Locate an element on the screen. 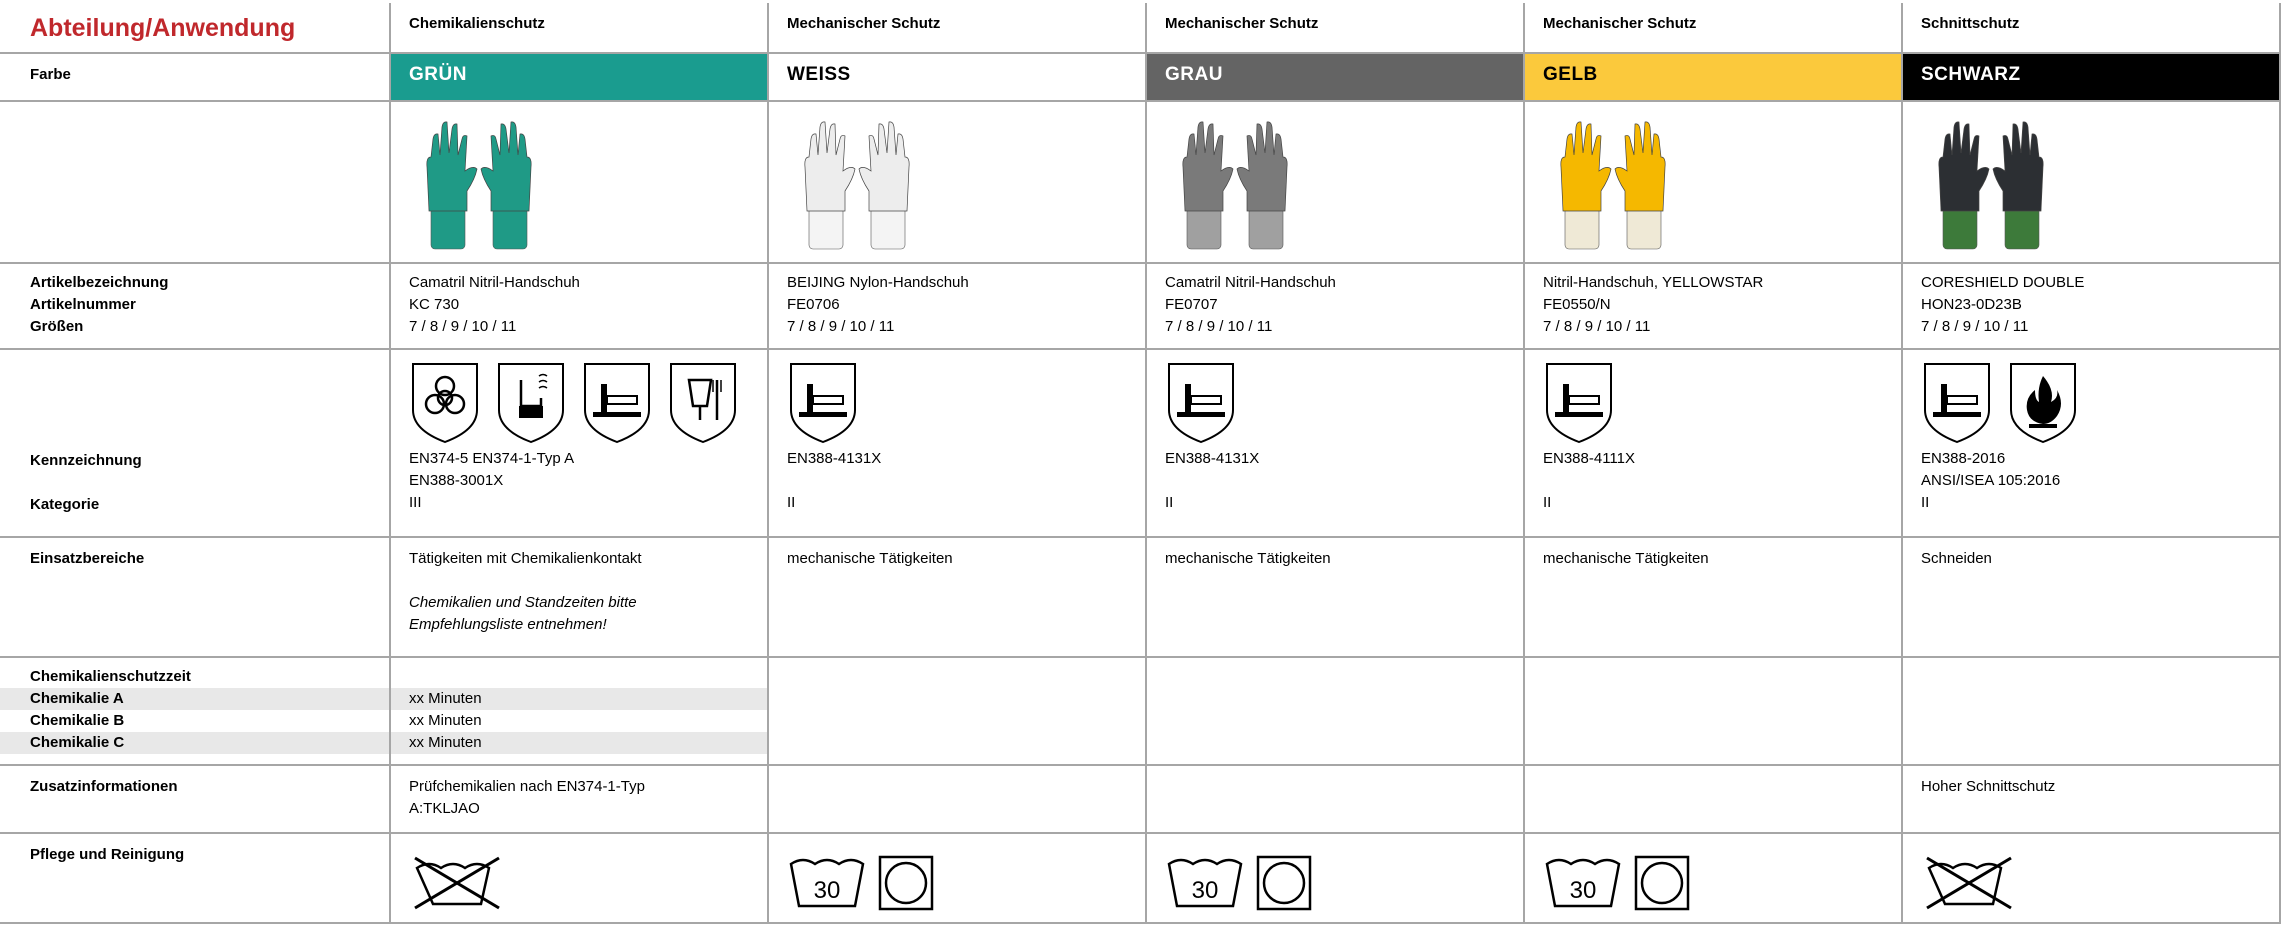  article-number: KC 730 is located at coordinates (434, 304).